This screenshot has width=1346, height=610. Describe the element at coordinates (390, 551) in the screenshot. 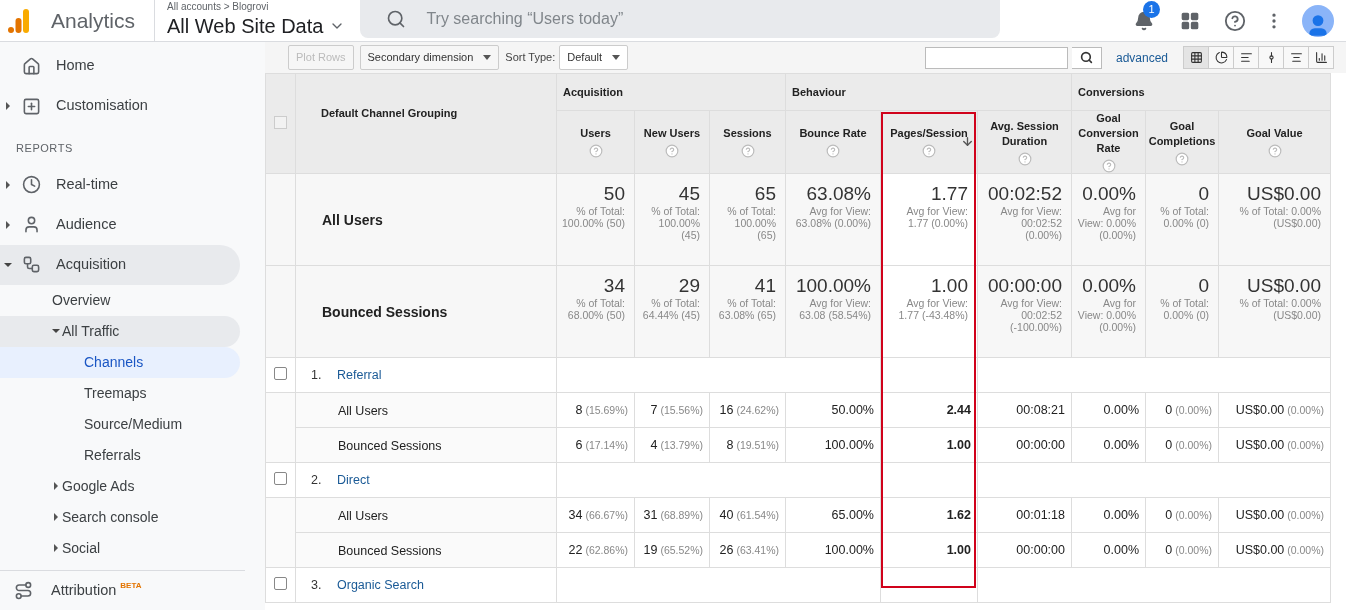

I see `segment-label: Bounced Sessions` at that location.